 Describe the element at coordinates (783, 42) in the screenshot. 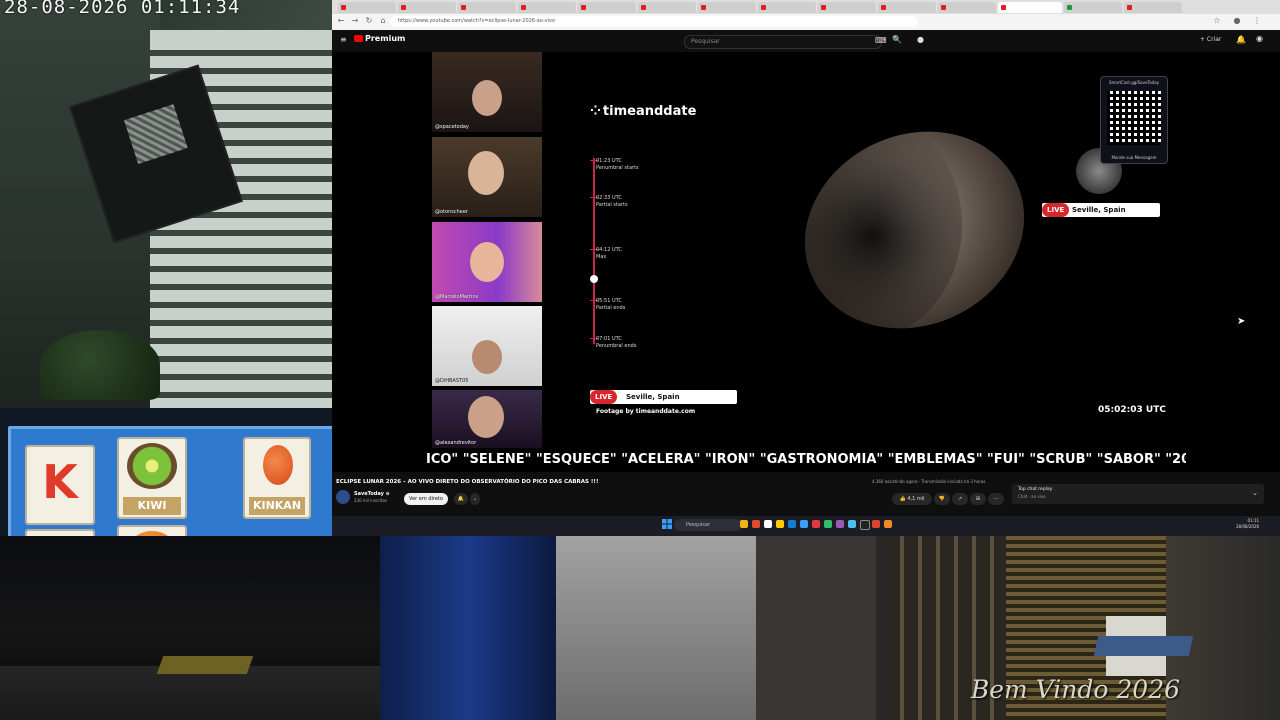

I see `search-input: Pesquisar` at that location.